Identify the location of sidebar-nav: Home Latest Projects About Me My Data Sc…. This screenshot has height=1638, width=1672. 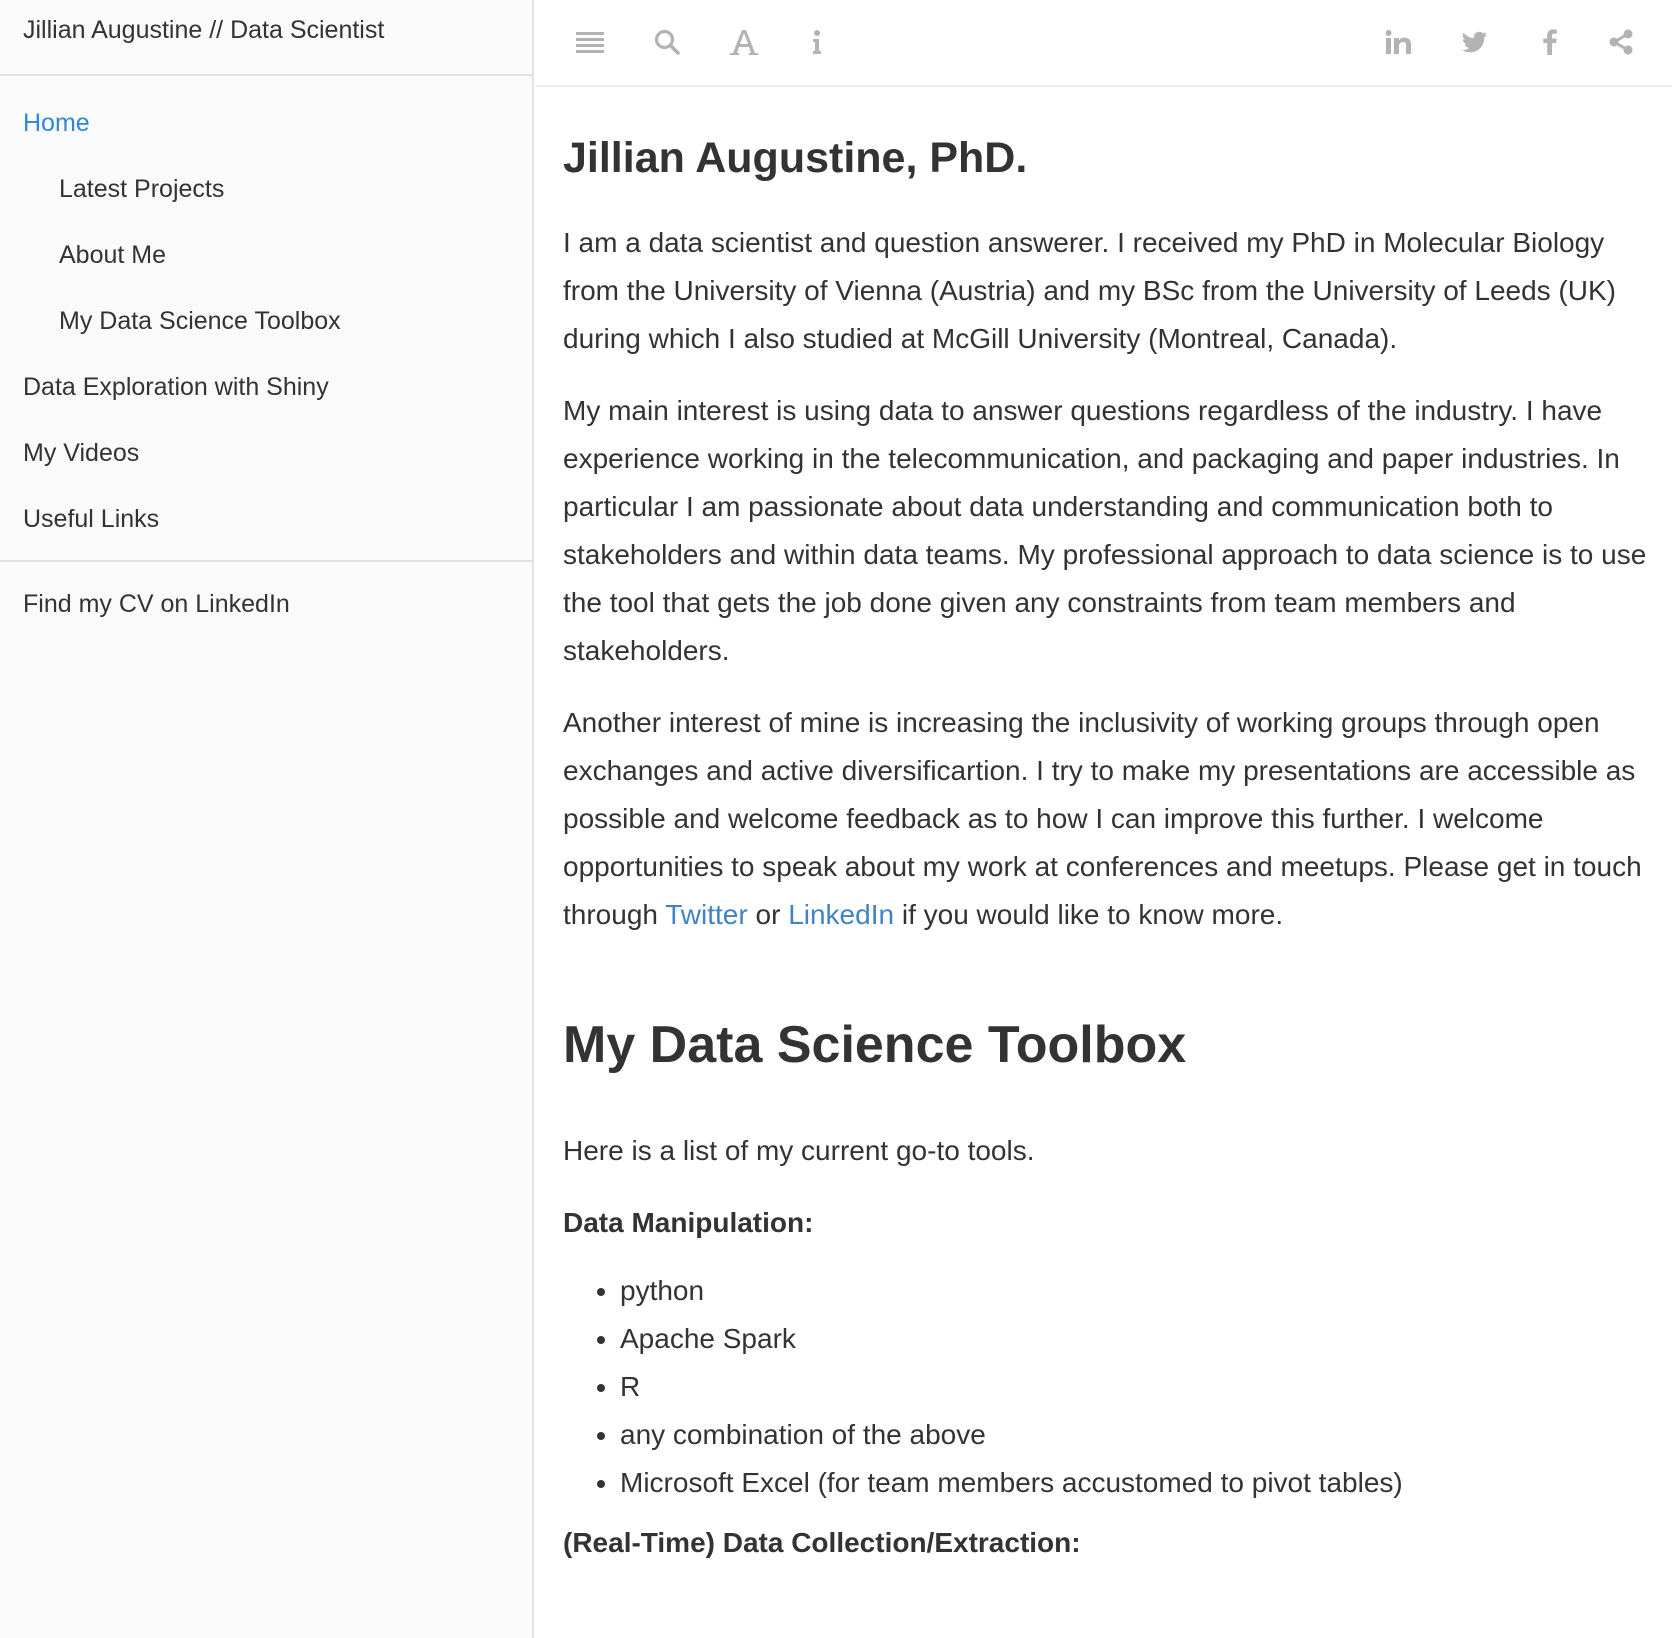
(266, 314).